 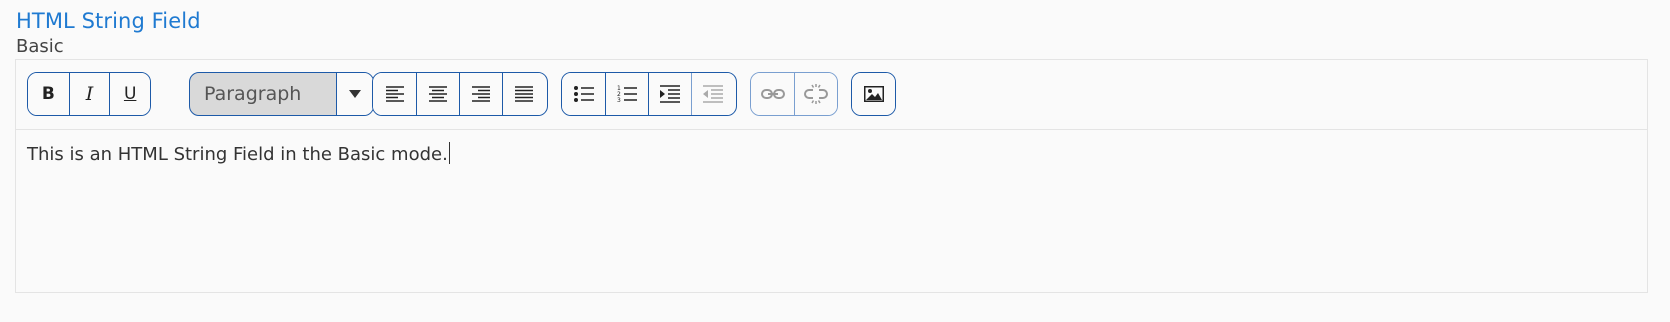 What do you see at coordinates (40, 46) in the screenshot?
I see `field-subtitle: Basic` at bounding box center [40, 46].